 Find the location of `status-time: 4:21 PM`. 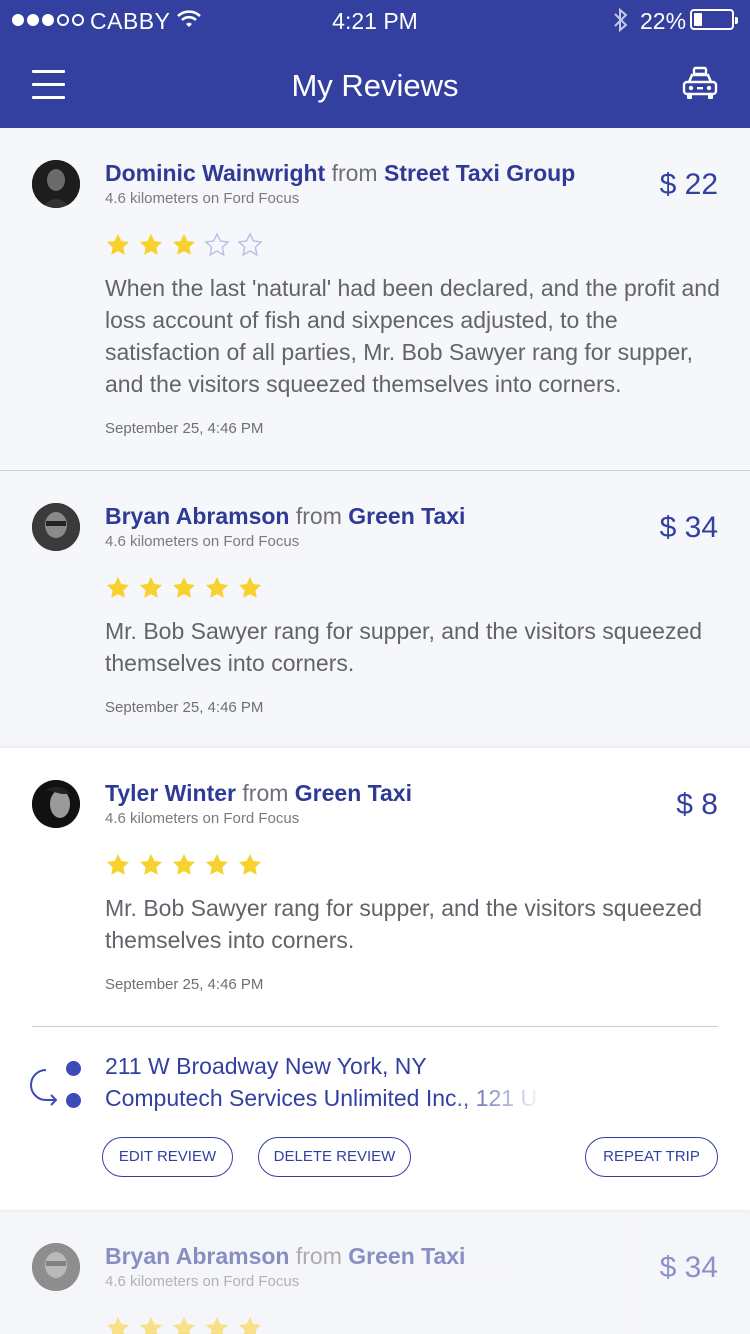

status-time: 4:21 PM is located at coordinates (375, 21).